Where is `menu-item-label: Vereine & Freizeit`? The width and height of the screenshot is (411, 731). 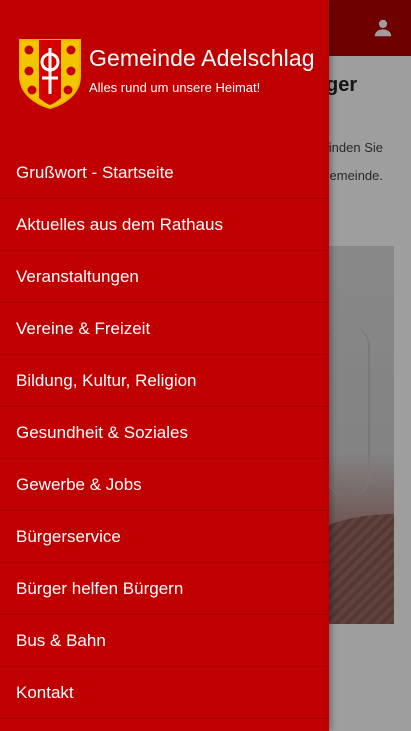 menu-item-label: Vereine & Freizeit is located at coordinates (83, 328).